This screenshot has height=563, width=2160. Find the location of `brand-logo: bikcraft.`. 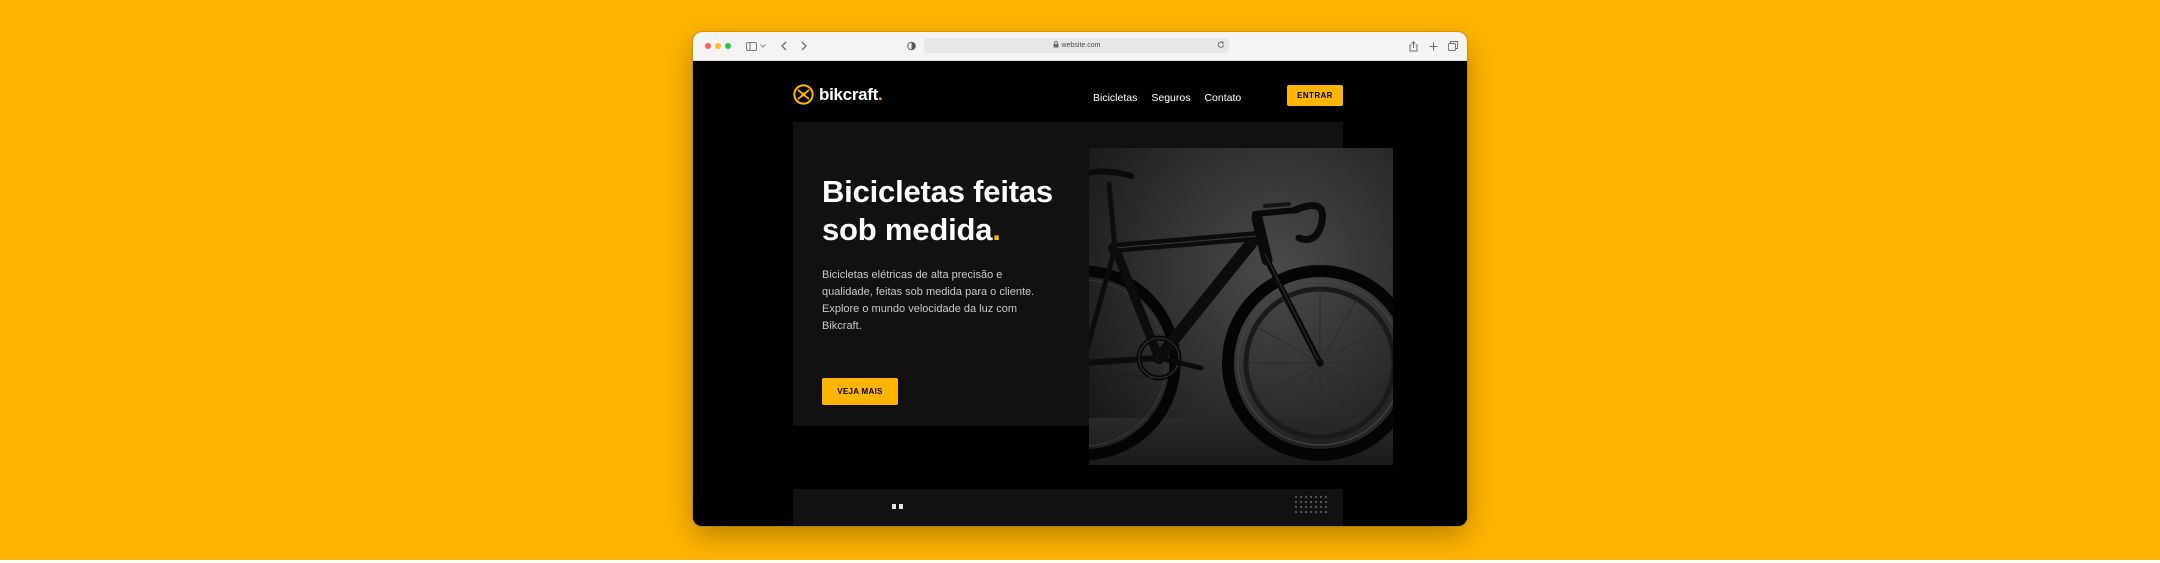

brand-logo: bikcraft. is located at coordinates (838, 94).